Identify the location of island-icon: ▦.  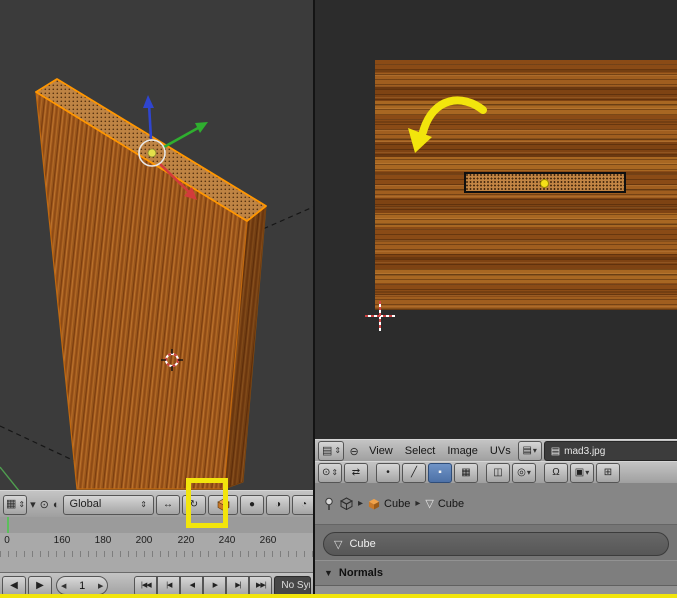
(466, 472).